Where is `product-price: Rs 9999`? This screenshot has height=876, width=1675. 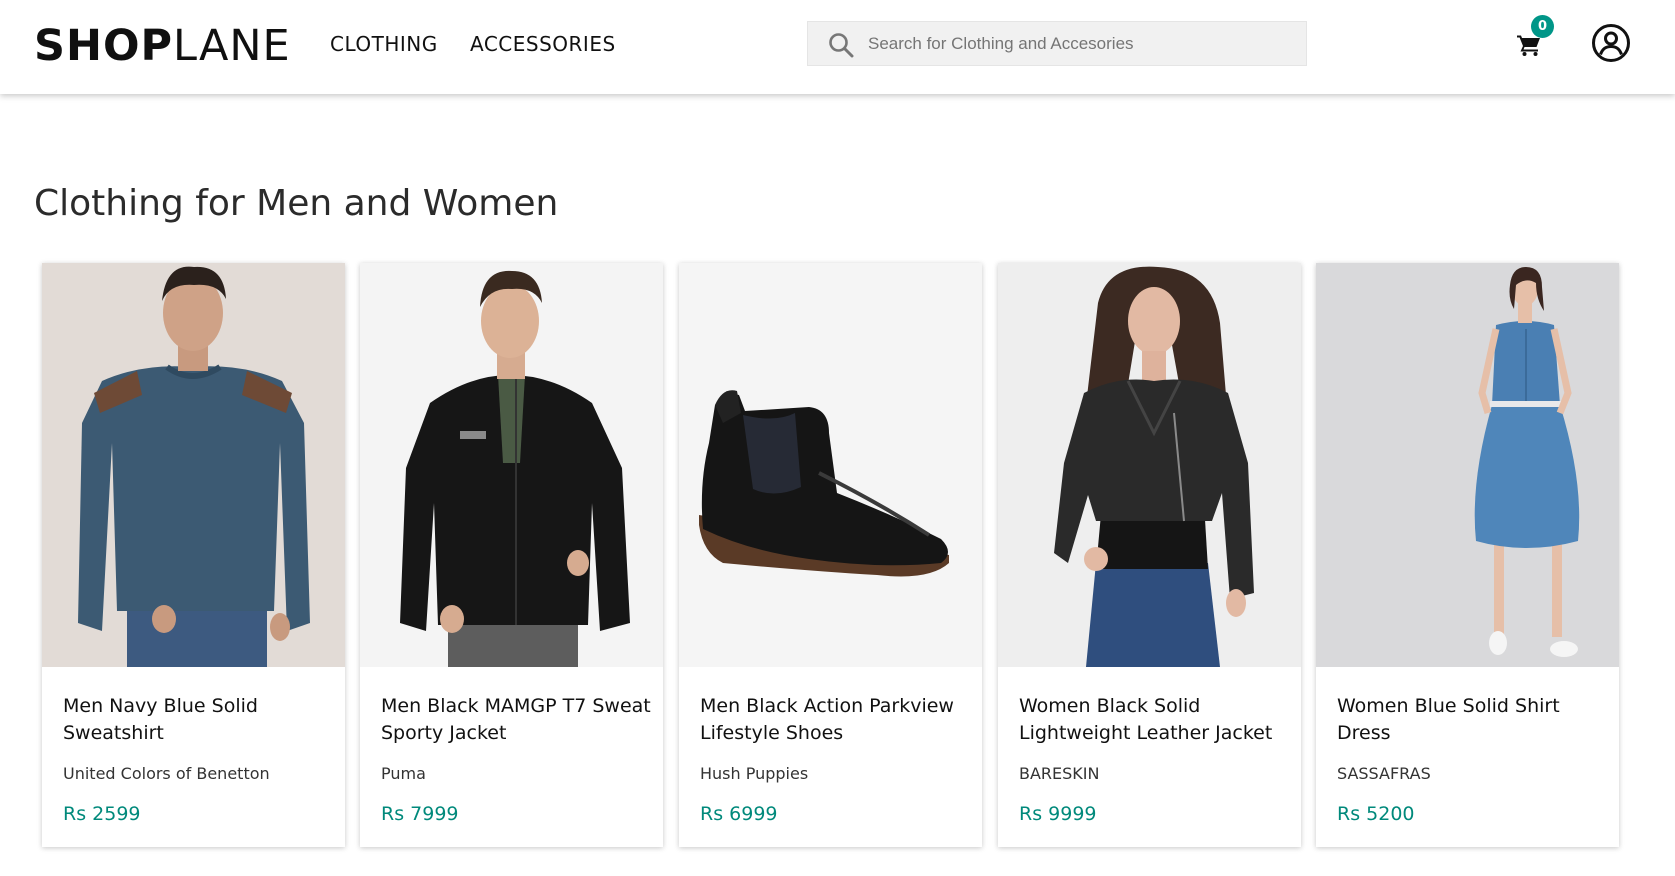
product-price: Rs 9999 is located at coordinates (1058, 814).